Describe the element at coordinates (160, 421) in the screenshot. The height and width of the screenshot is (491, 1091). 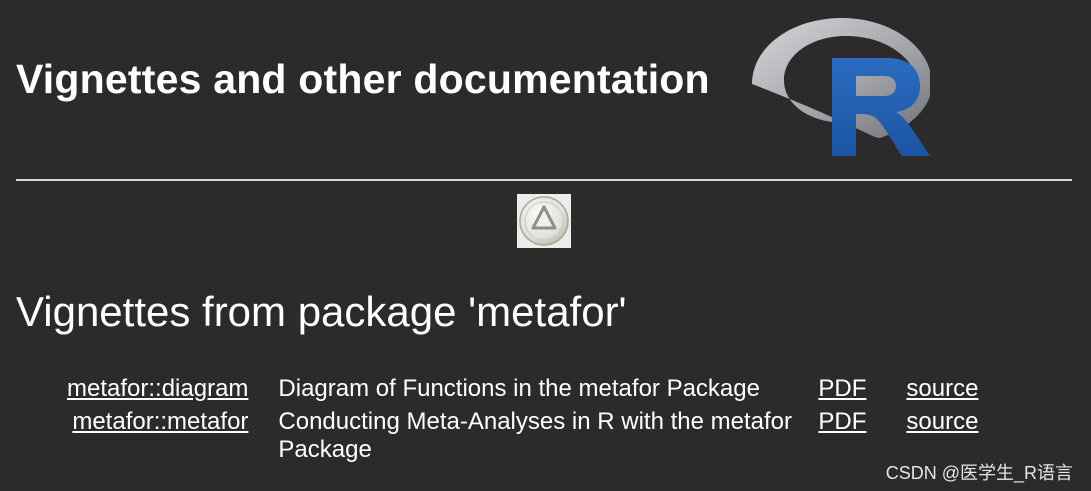
I see `vignette-name-link: metafor::metafor` at that location.